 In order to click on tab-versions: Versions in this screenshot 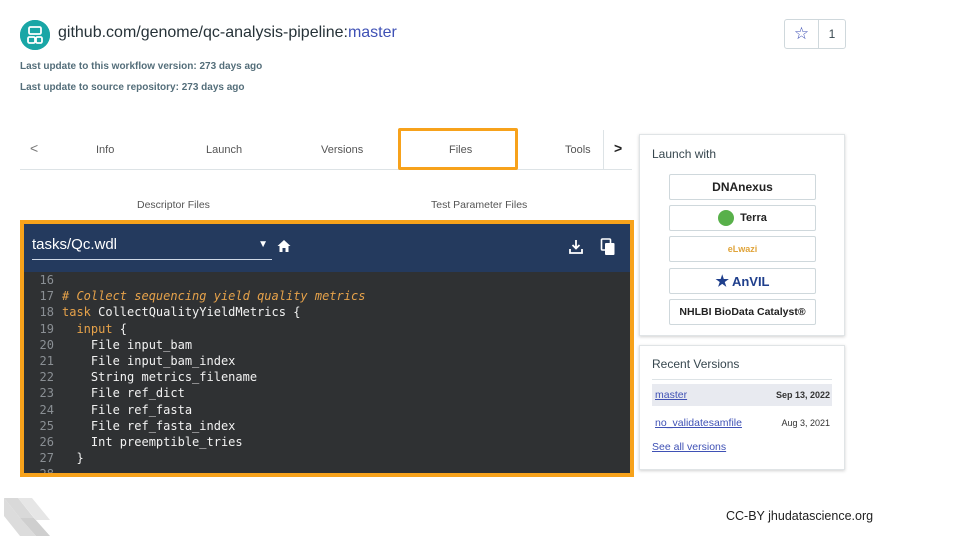, I will do `click(342, 150)`.